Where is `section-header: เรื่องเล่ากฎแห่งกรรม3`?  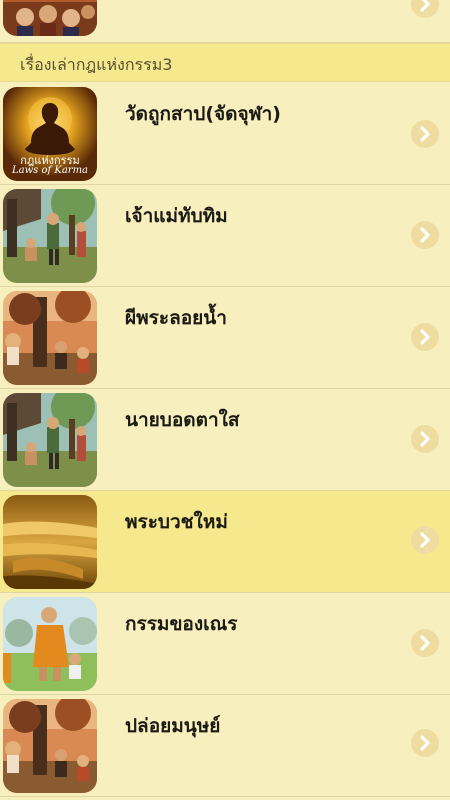 section-header: เรื่องเล่ากฎแห่งกรรม3 is located at coordinates (225, 62).